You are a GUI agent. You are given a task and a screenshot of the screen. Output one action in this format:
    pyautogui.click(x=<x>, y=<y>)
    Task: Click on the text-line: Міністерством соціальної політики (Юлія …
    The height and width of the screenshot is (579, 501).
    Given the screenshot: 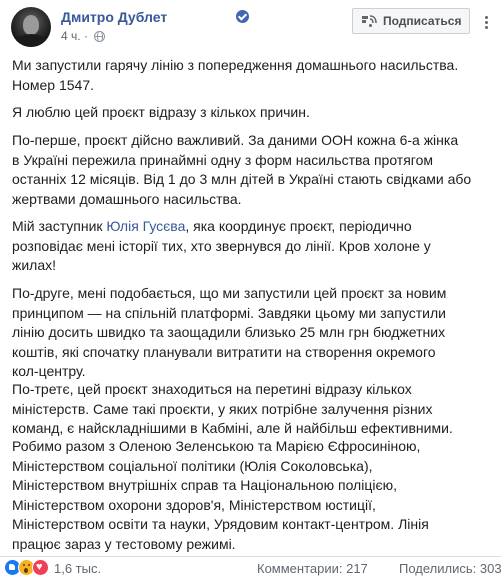 What is the action you would take?
    pyautogui.click(x=192, y=465)
    